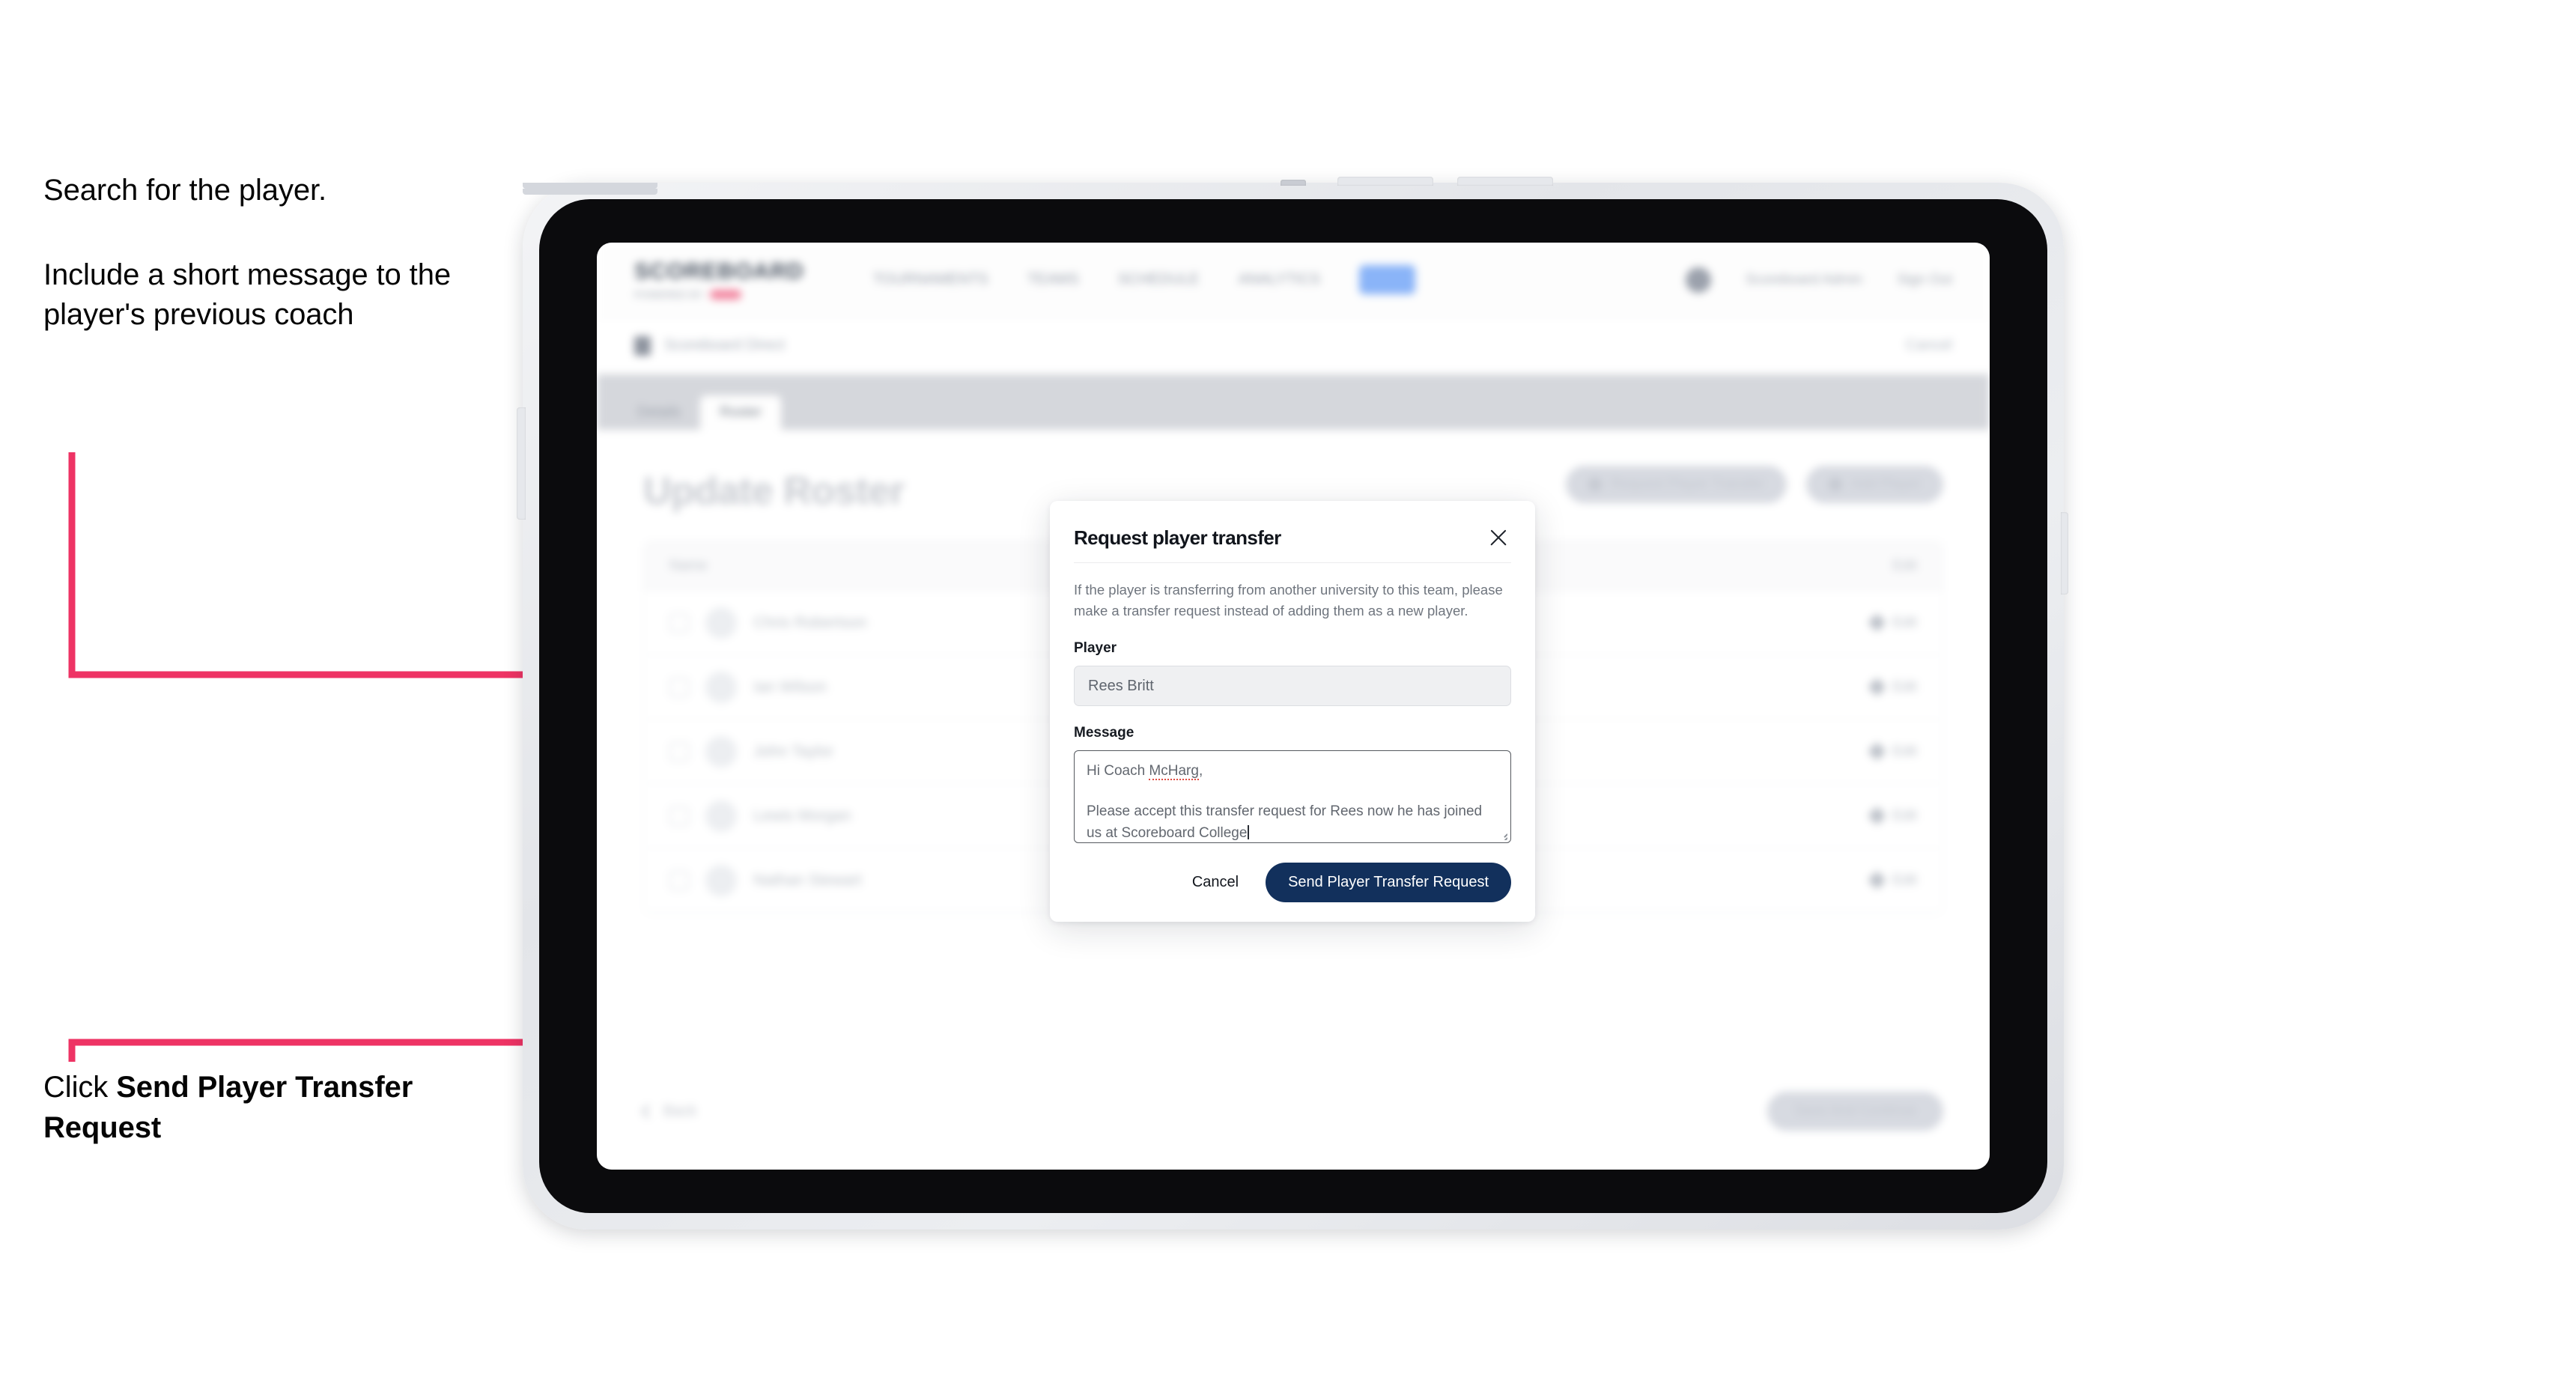 Image resolution: width=2576 pixels, height=1386 pixels. Describe the element at coordinates (1804, 280) in the screenshot. I see `user-name: Scoreboard Admin` at that location.